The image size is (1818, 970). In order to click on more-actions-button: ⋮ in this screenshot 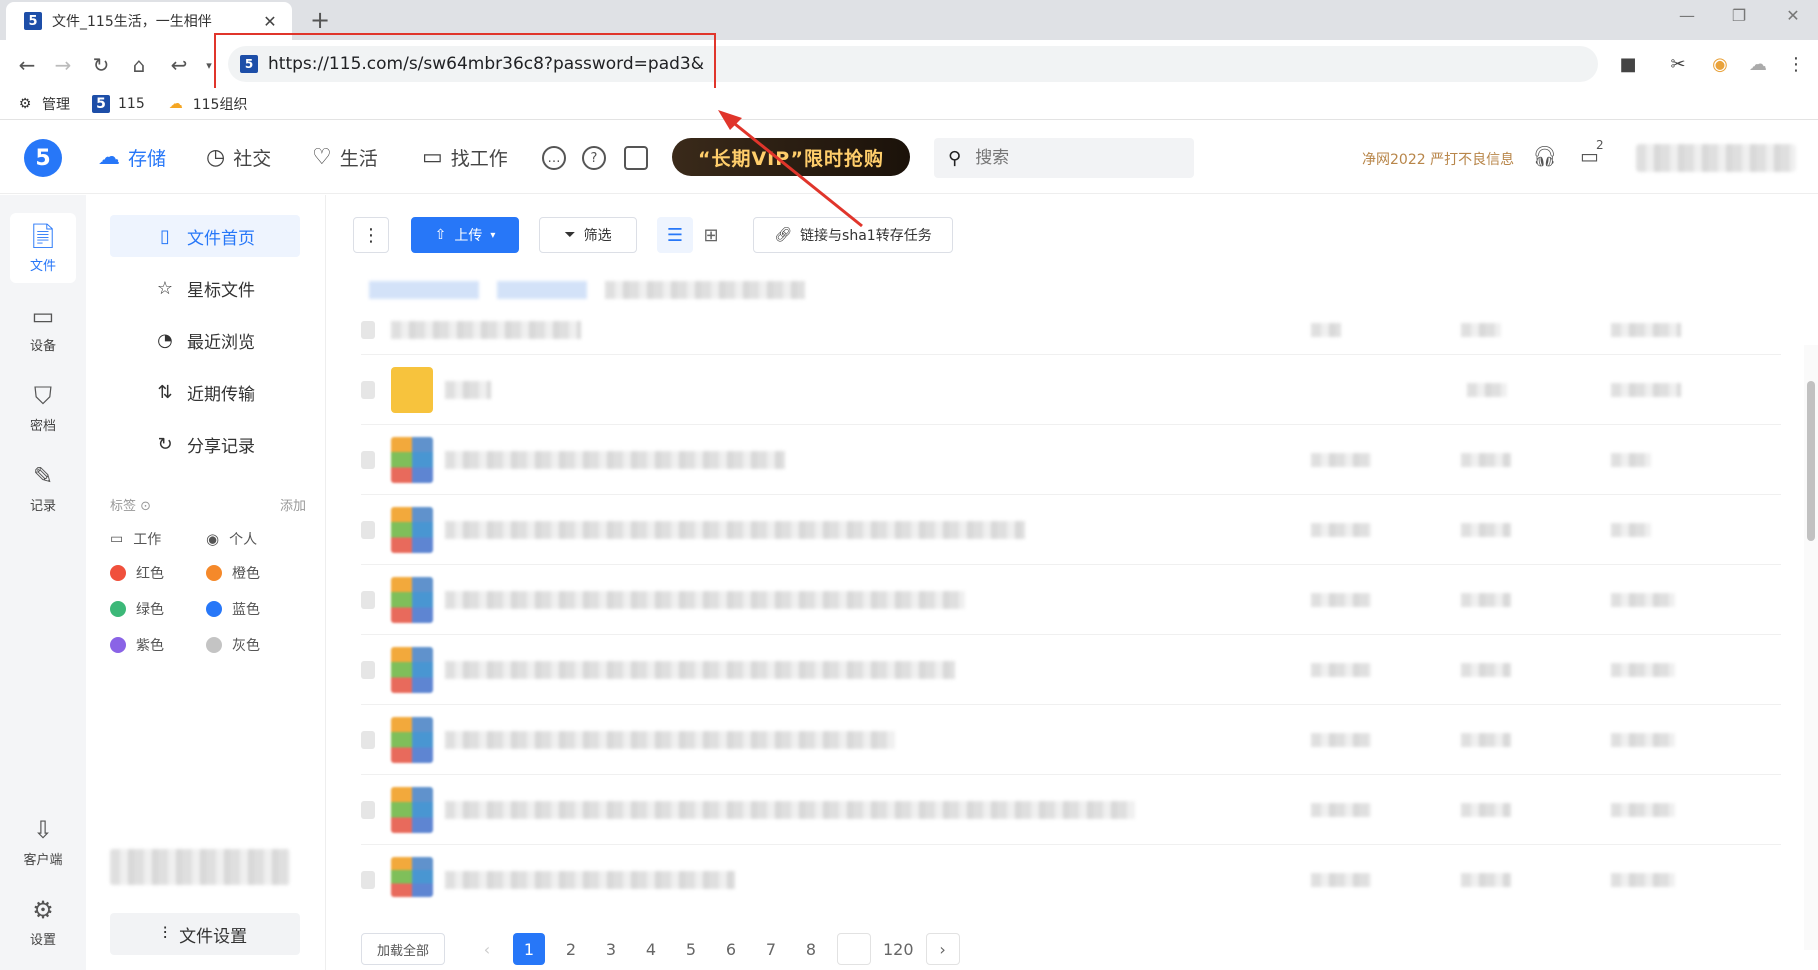, I will do `click(371, 235)`.